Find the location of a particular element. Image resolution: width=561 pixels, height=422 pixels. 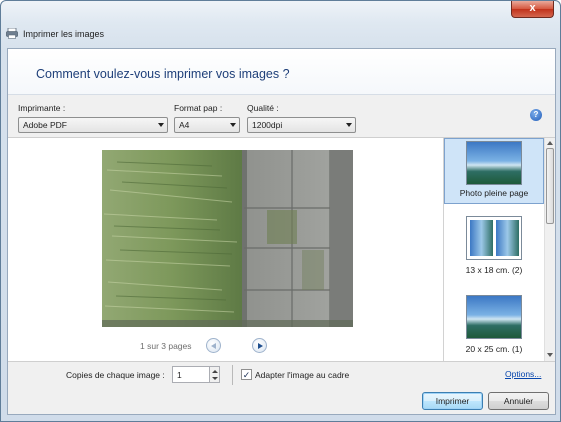

layout-item-20x25: 20 x 25 cm. (1) is located at coordinates (494, 328).